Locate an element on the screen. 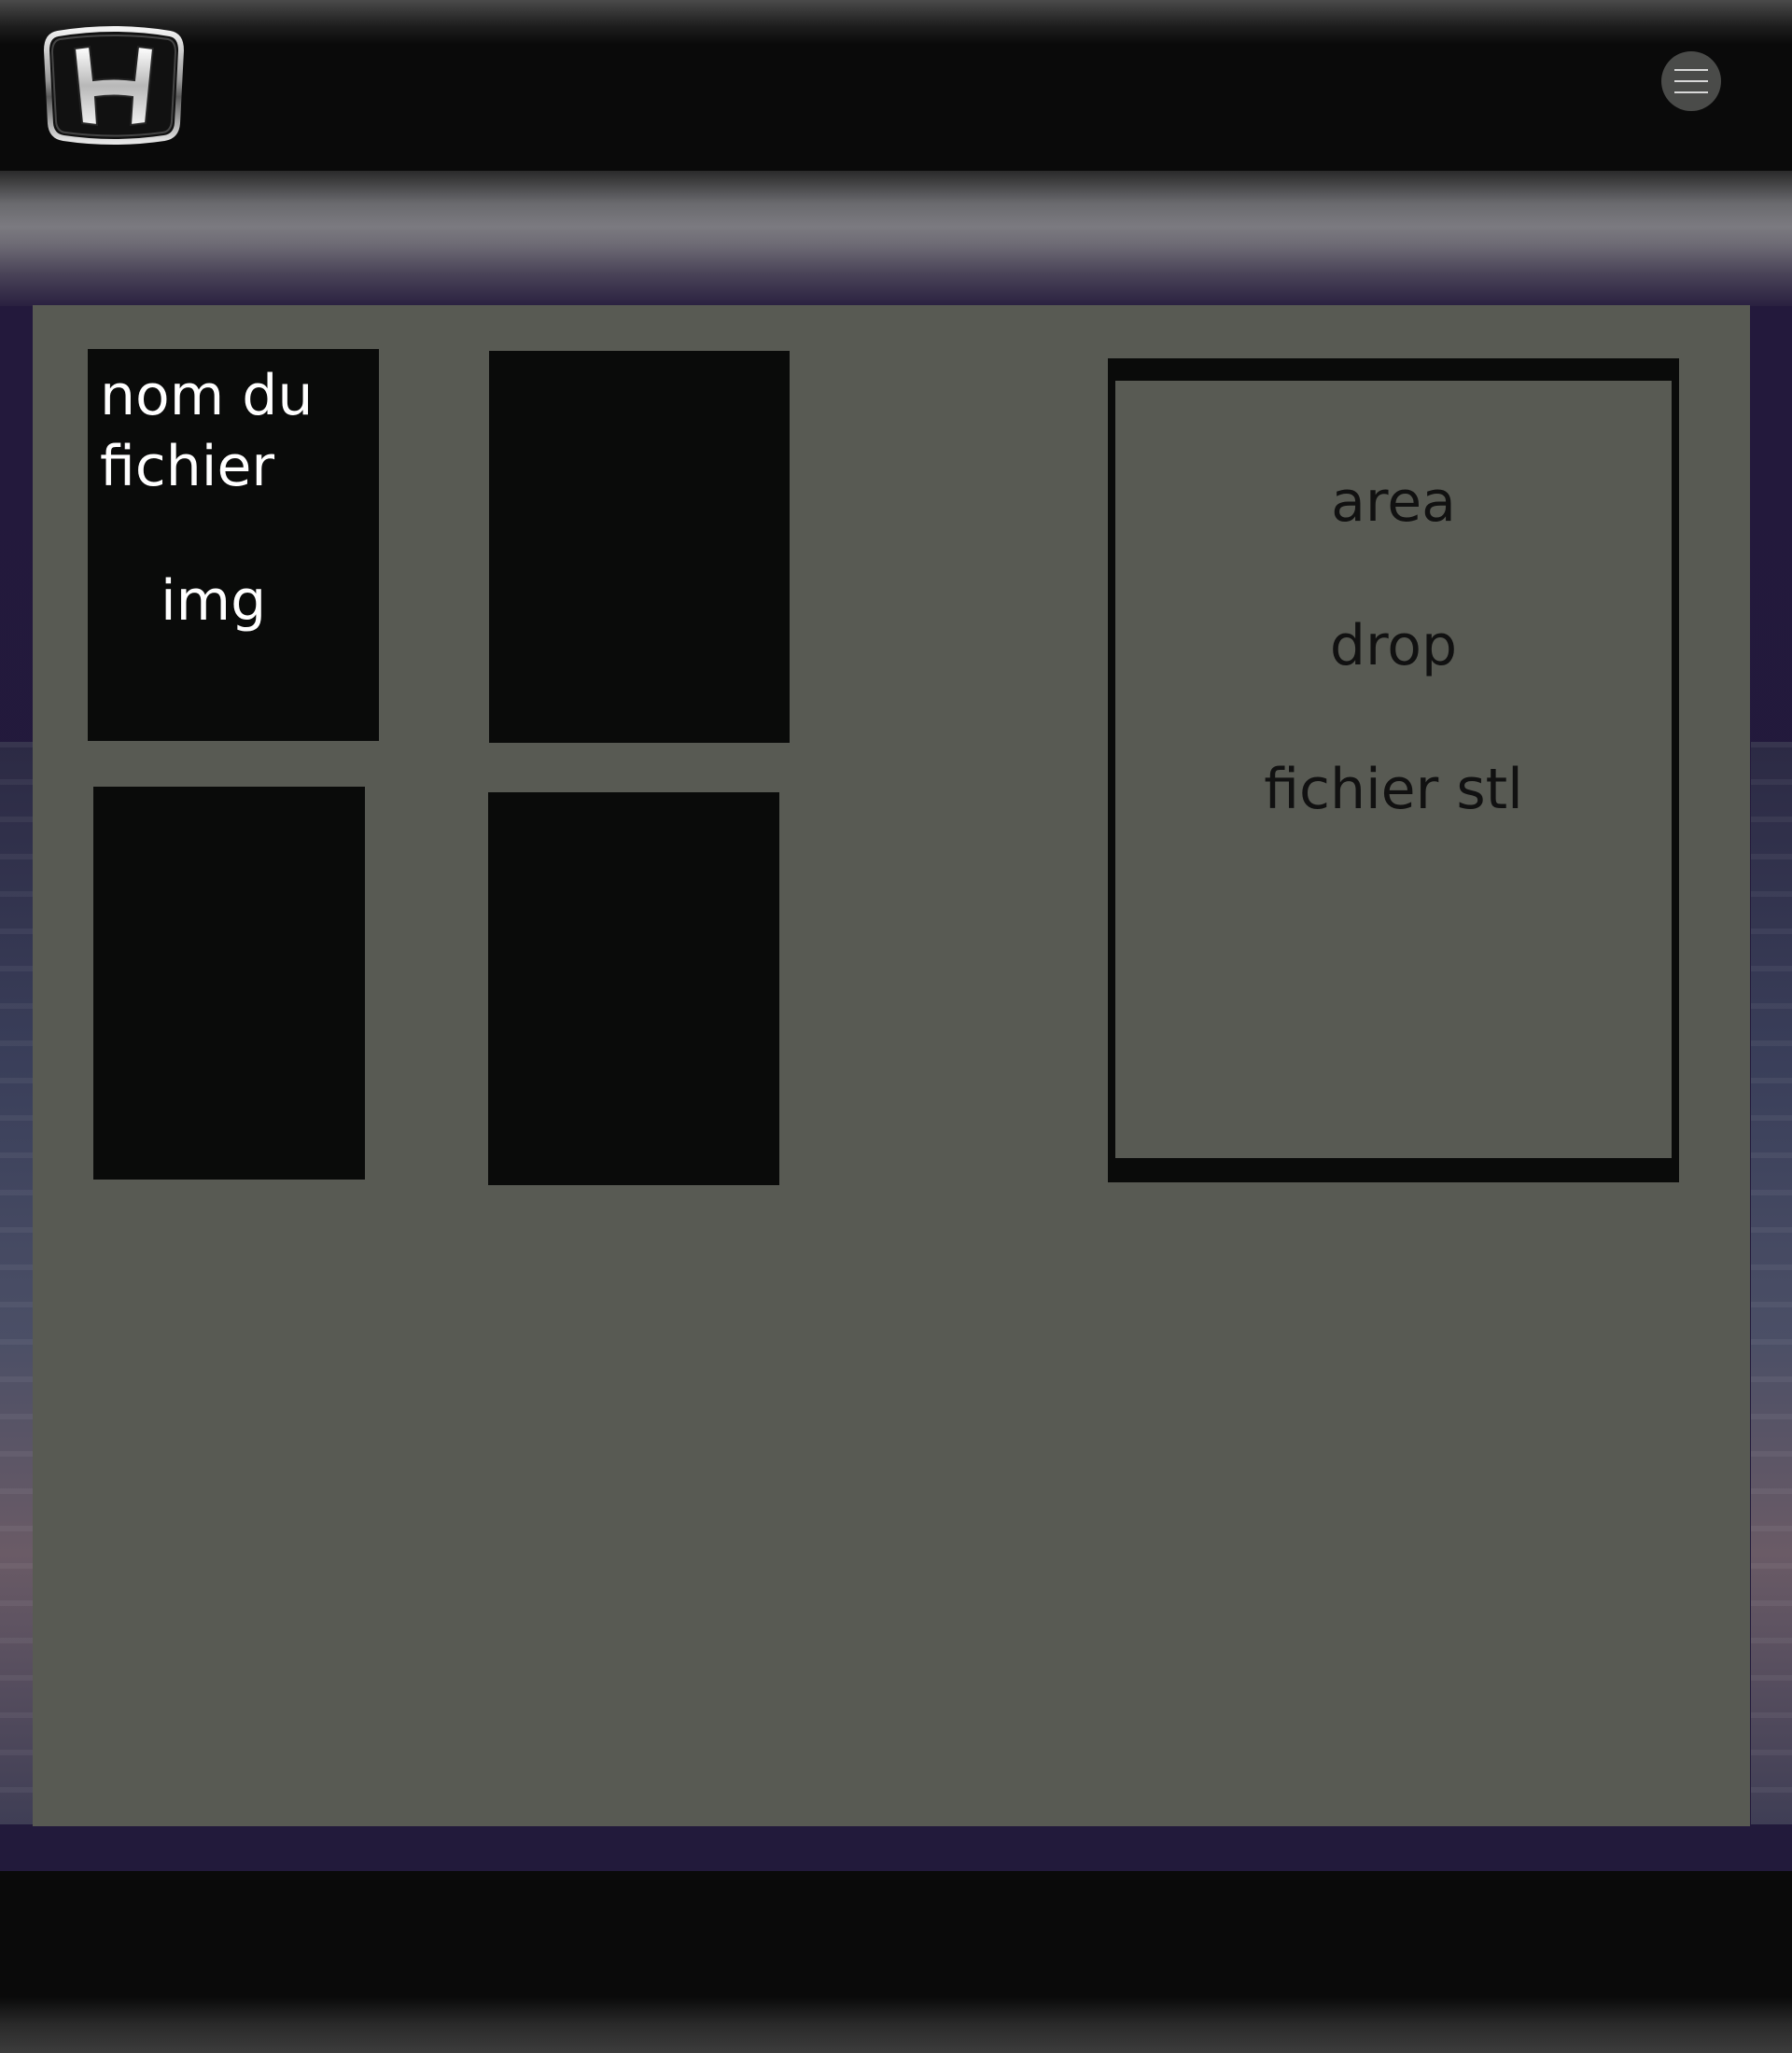 The image size is (1792, 2053). stl-drop-zone: area drop fichier stl is located at coordinates (1393, 770).